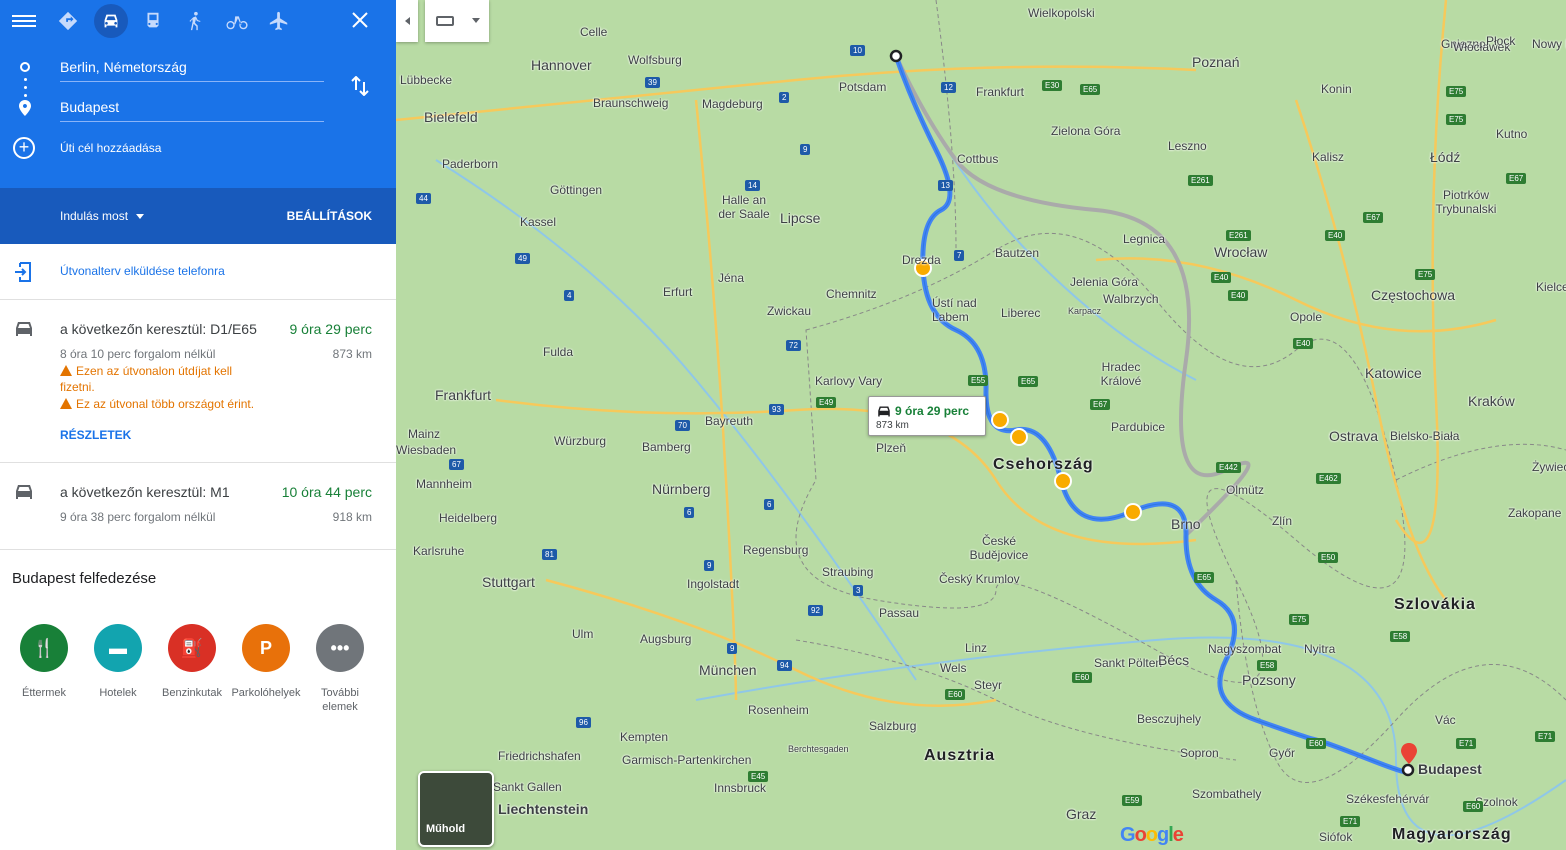  Describe the element at coordinates (94, 216) in the screenshot. I see `depart-time-label: Indulás most` at that location.